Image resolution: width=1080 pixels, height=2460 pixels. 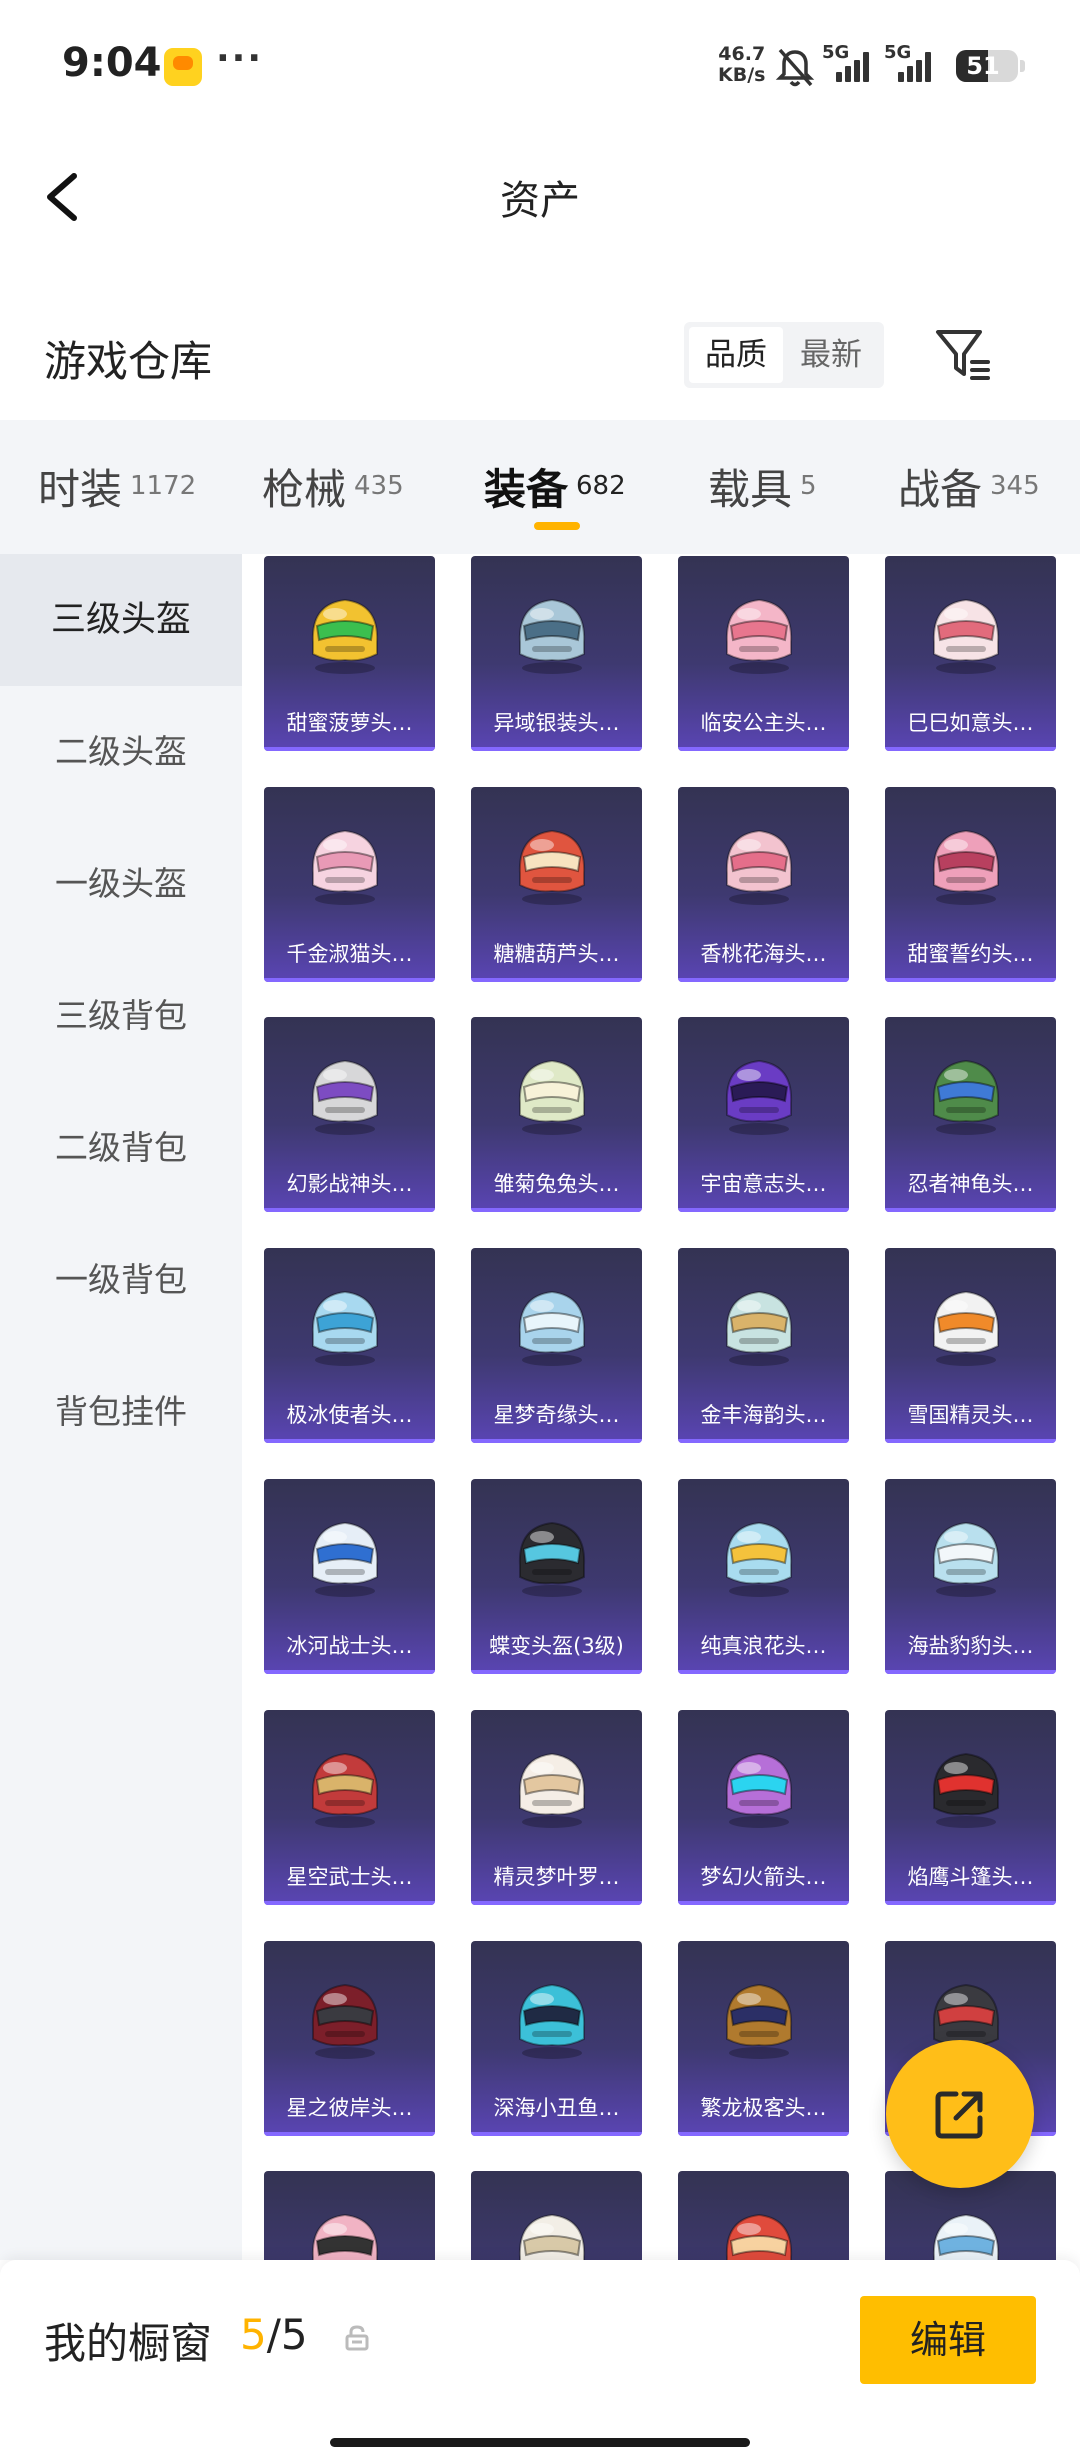 I want to click on rocket-helmet-icon, so click(x=759, y=1790).